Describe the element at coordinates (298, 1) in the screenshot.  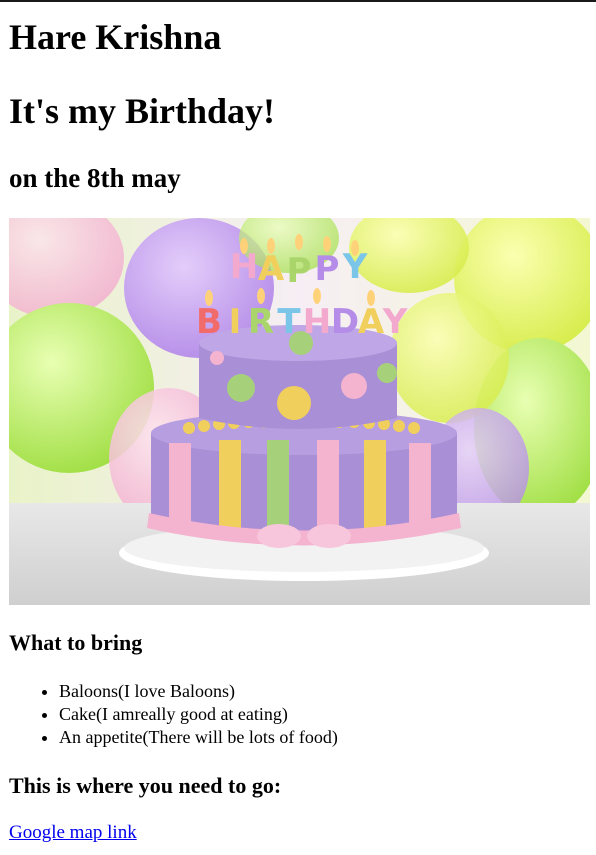
I see `top-border` at that location.